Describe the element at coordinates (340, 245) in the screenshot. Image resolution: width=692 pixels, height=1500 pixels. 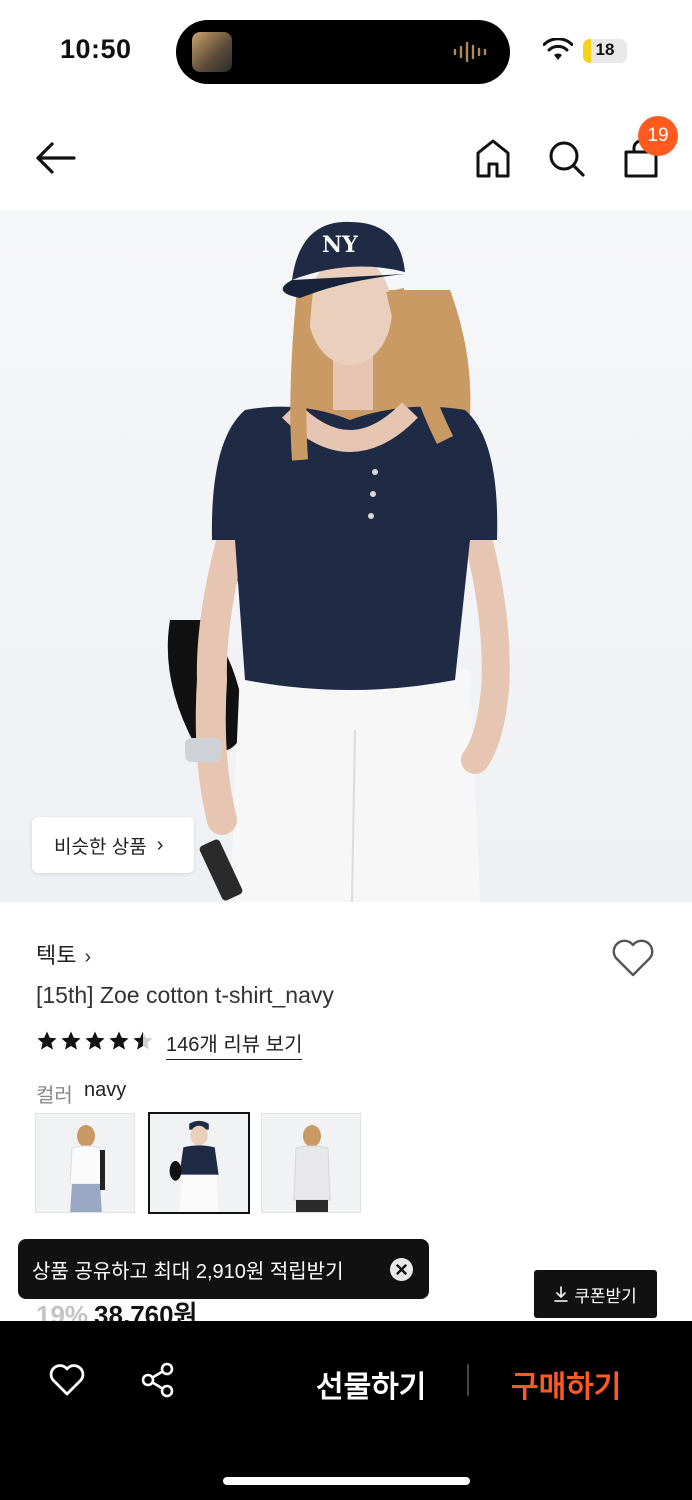
I see `svg-text: NY` at that location.